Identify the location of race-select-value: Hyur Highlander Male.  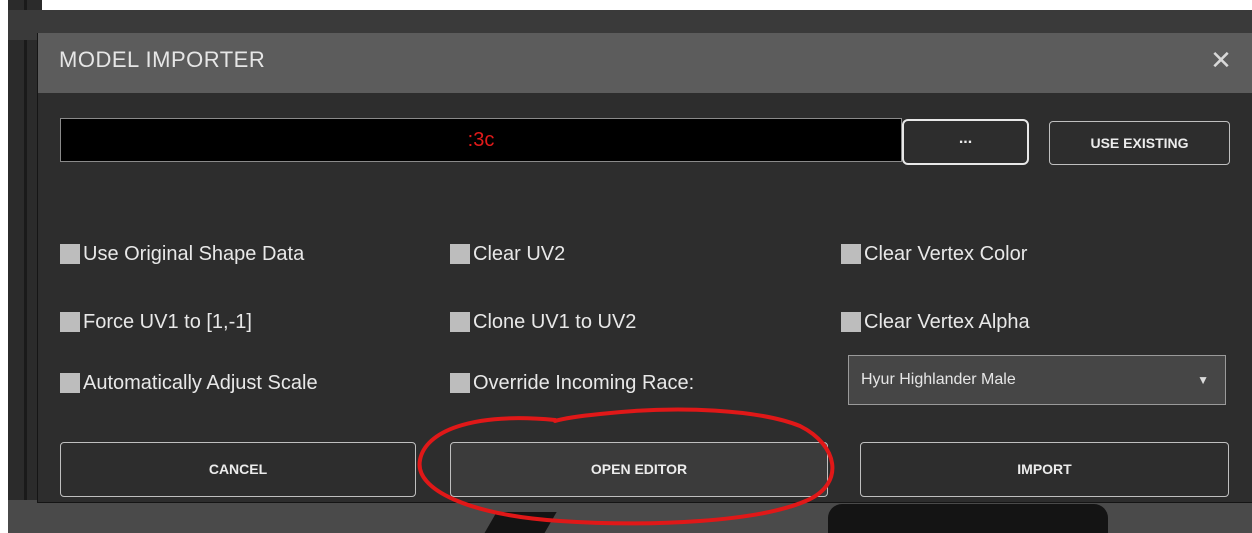
(938, 379).